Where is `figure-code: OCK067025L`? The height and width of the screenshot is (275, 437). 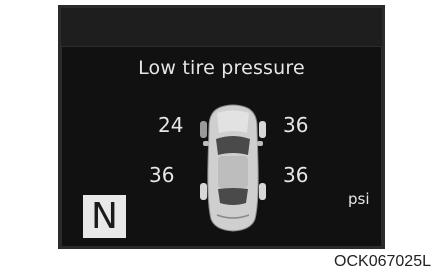 figure-code: OCK067025L is located at coordinates (382, 261).